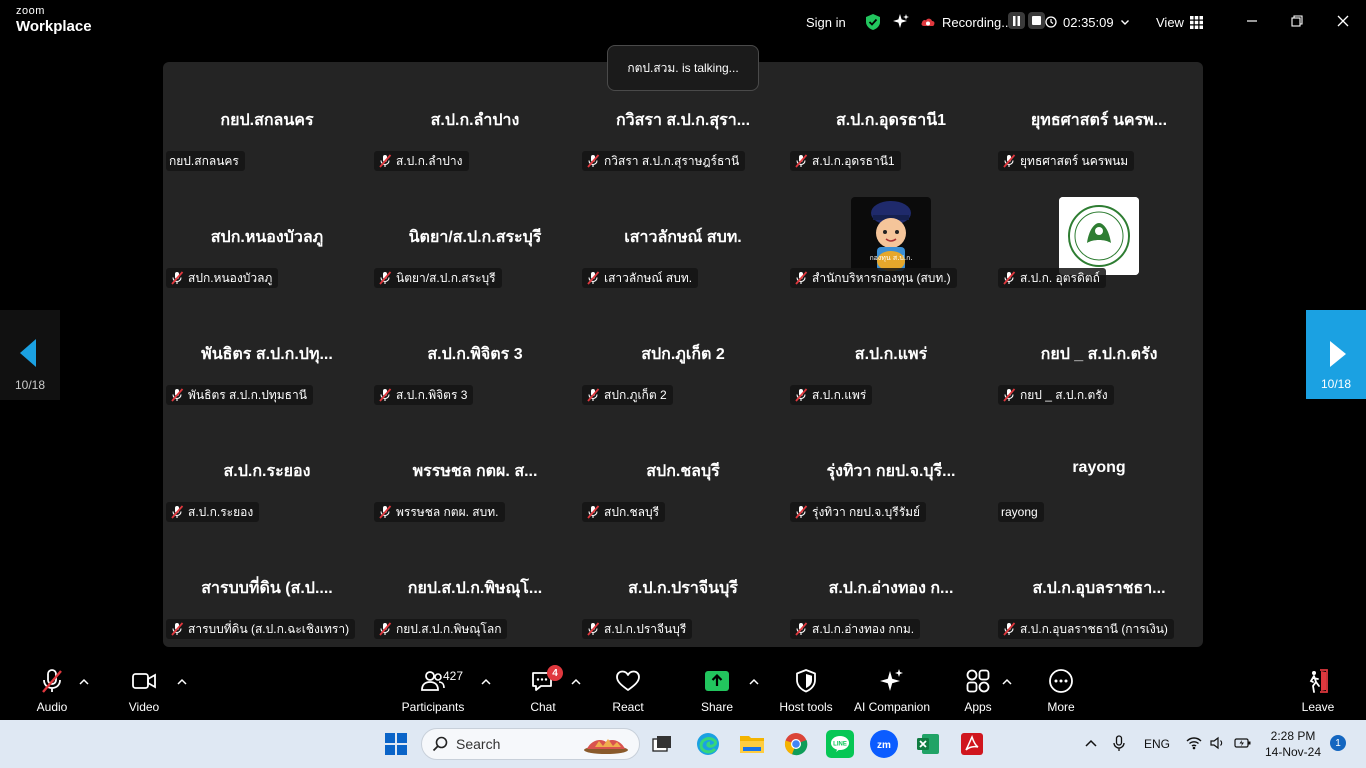 The image size is (1366, 768). I want to click on participant-tile: rayong rayong, so click(1099, 471).